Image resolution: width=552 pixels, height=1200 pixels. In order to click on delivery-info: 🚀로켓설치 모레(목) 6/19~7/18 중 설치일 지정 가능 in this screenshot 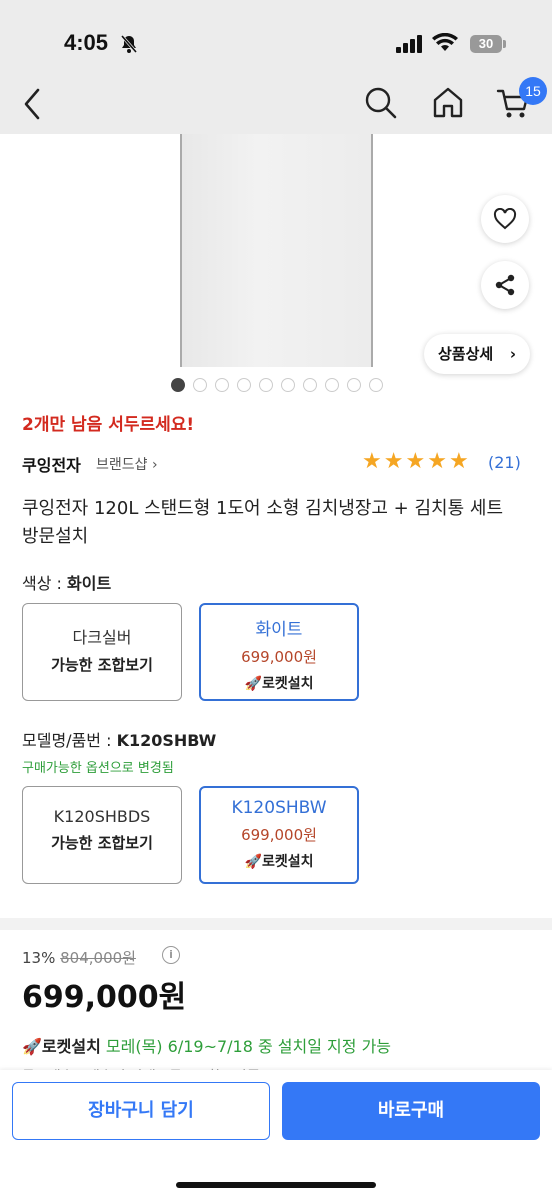, I will do `click(206, 1045)`.